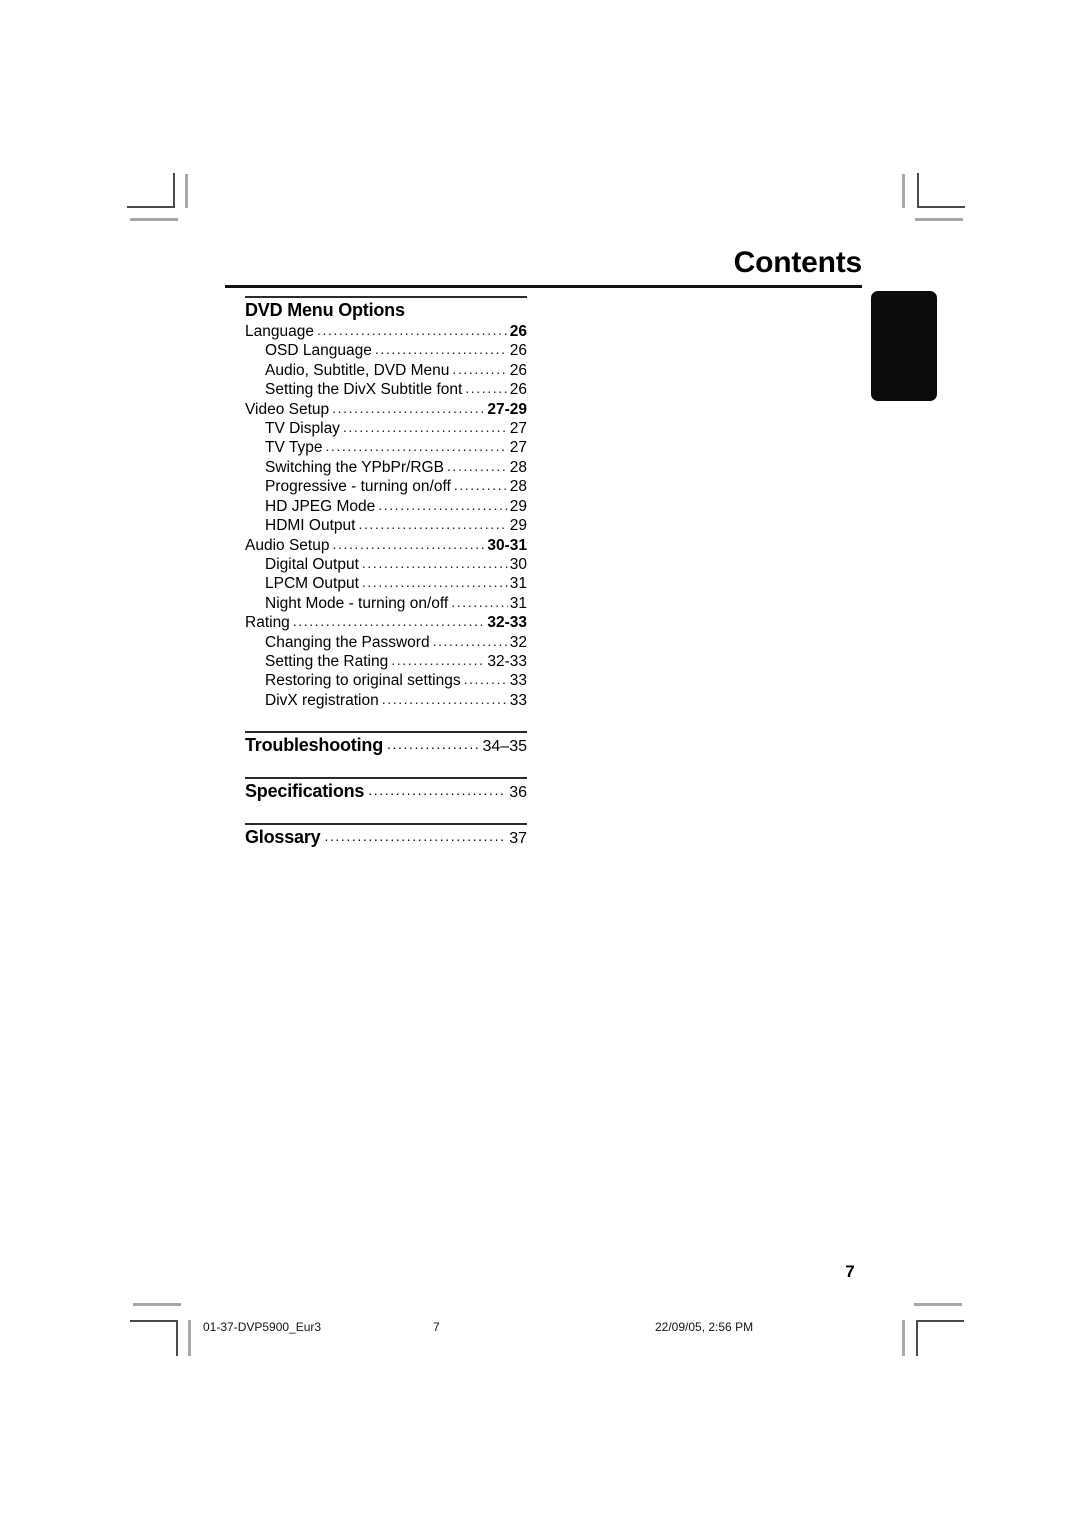  What do you see at coordinates (363, 681) in the screenshot?
I see `toc-row-label: Restoring to original settings` at bounding box center [363, 681].